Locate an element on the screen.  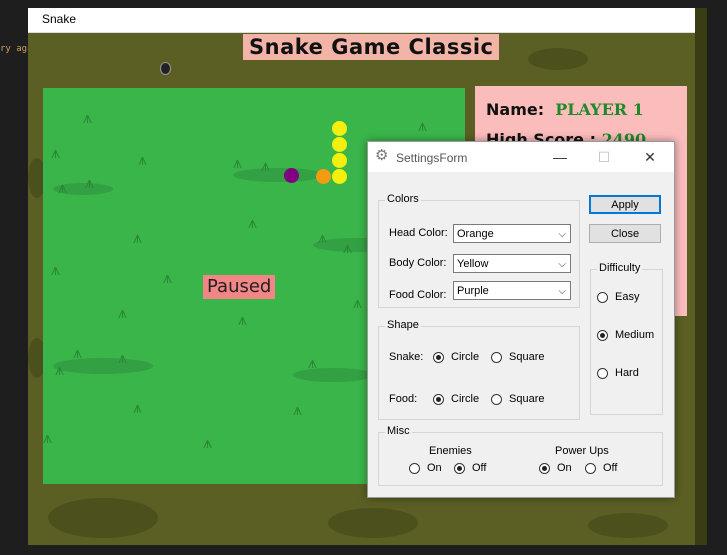
name-row: Name: PLAYER 1 is located at coordinates (565, 109).